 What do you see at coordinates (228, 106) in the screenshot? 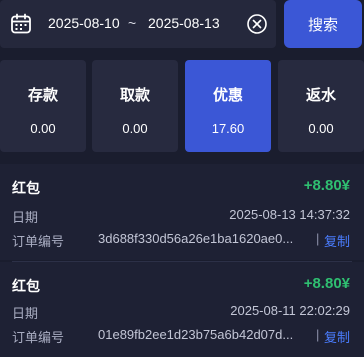
I see `tab-promotion: 优惠 17.60` at bounding box center [228, 106].